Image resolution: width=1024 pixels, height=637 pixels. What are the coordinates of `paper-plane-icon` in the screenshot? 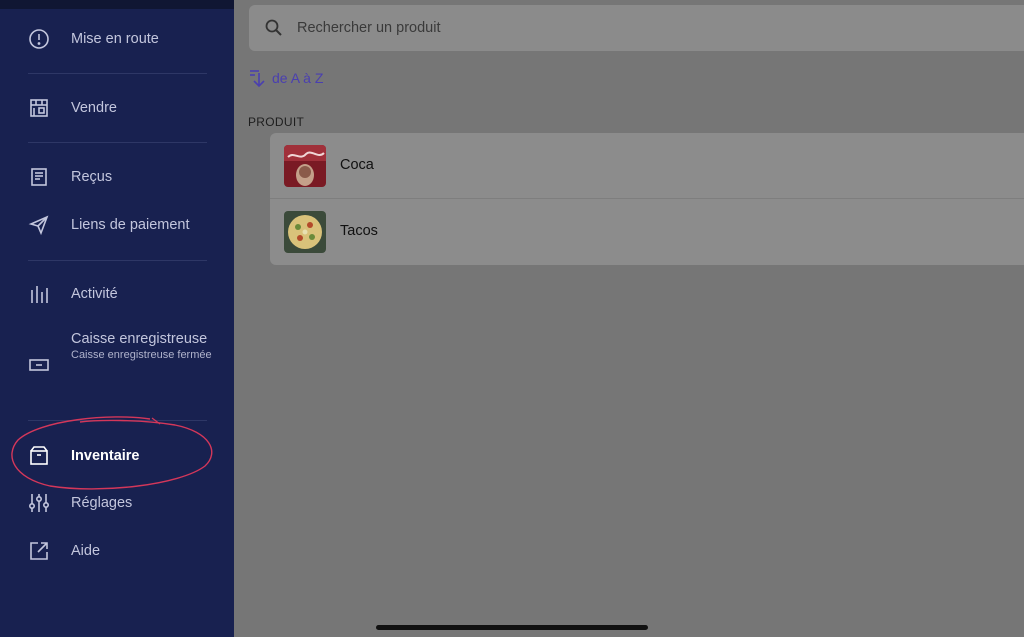 It's located at (39, 225).